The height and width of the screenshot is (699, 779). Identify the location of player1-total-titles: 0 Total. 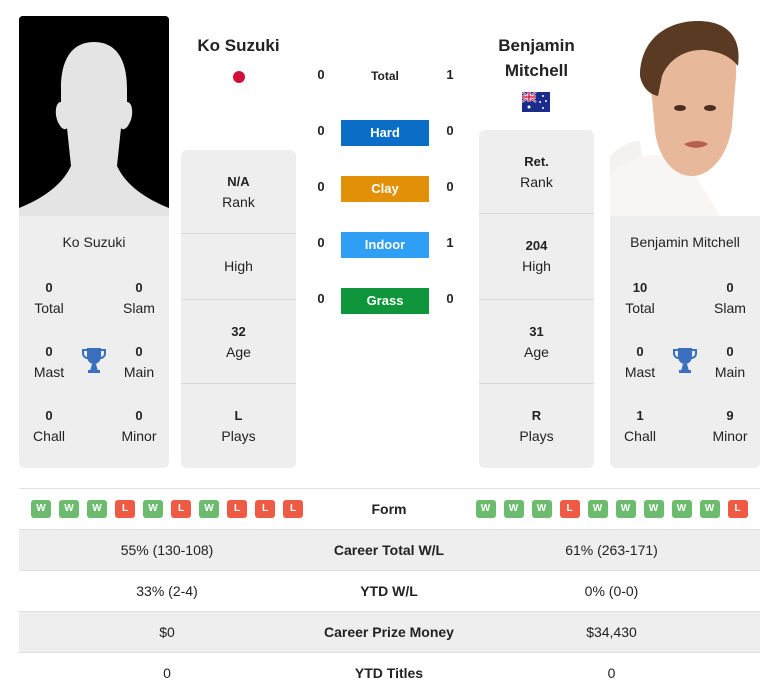
(49, 298).